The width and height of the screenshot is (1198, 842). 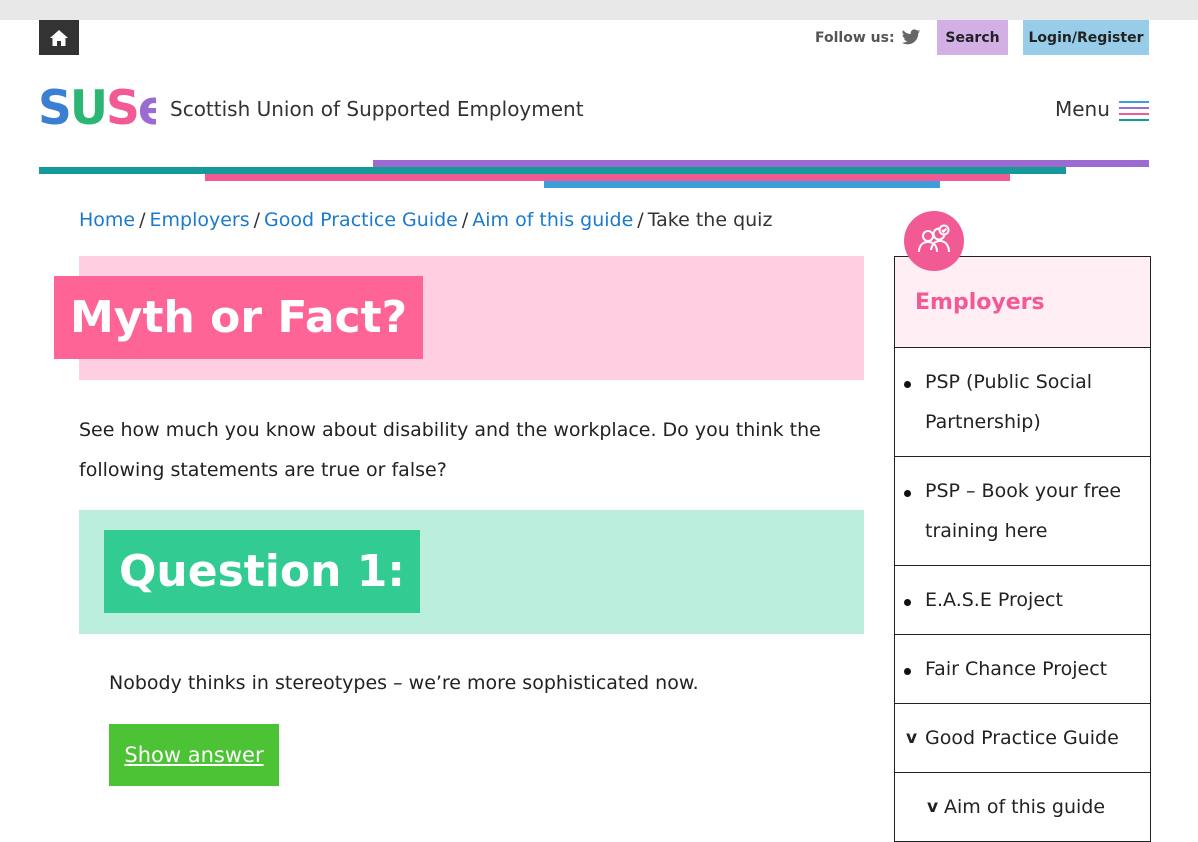 I want to click on show-answer-button: Show answer, so click(x=194, y=755).